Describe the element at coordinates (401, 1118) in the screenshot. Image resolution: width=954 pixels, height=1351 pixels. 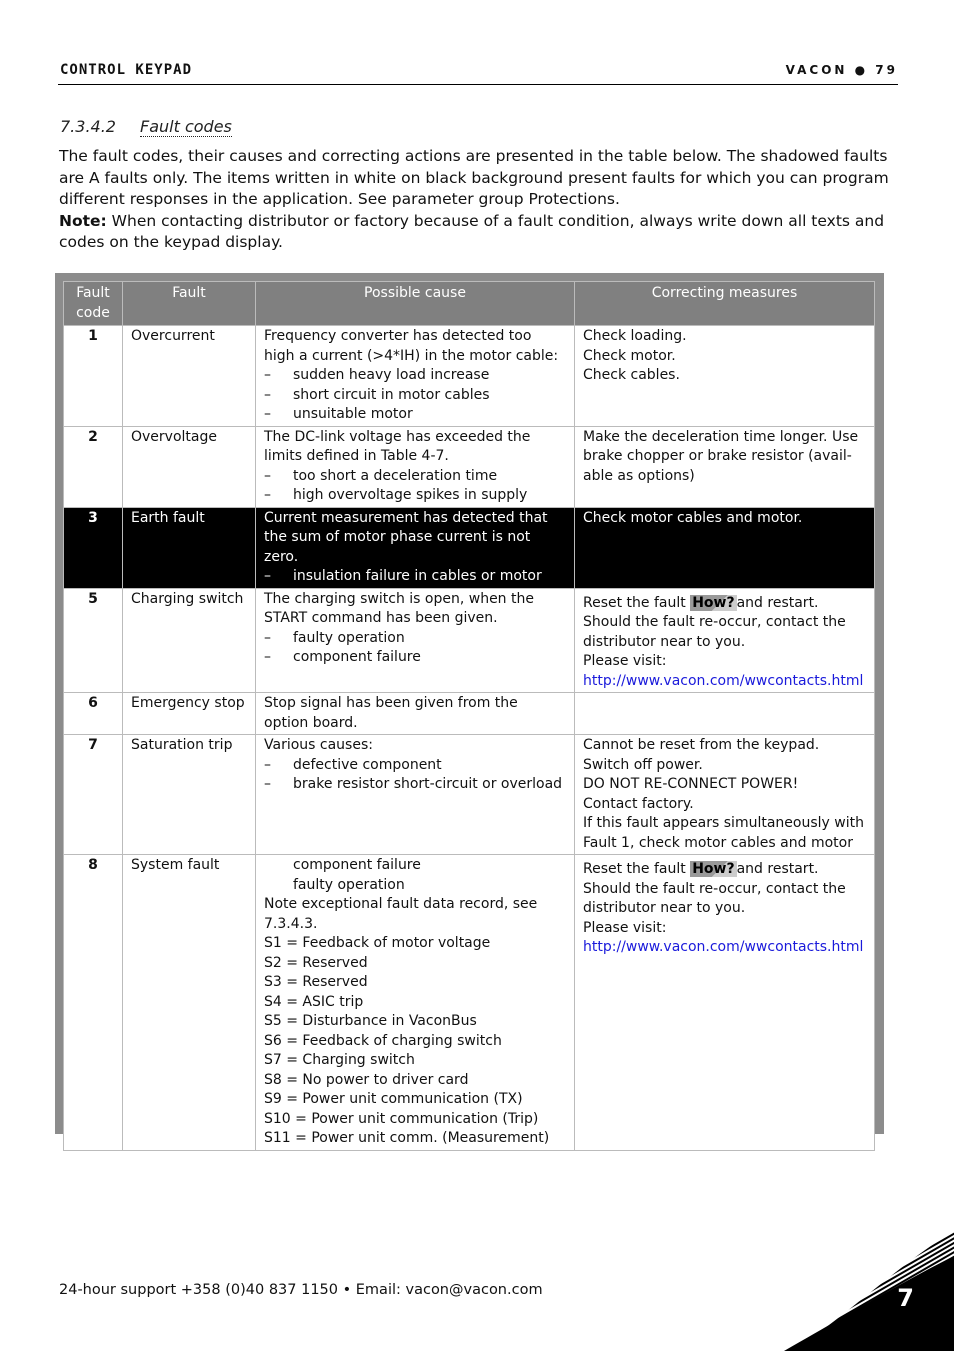
I see `cause-line: S10 = Power unit communication (Trip)` at that location.